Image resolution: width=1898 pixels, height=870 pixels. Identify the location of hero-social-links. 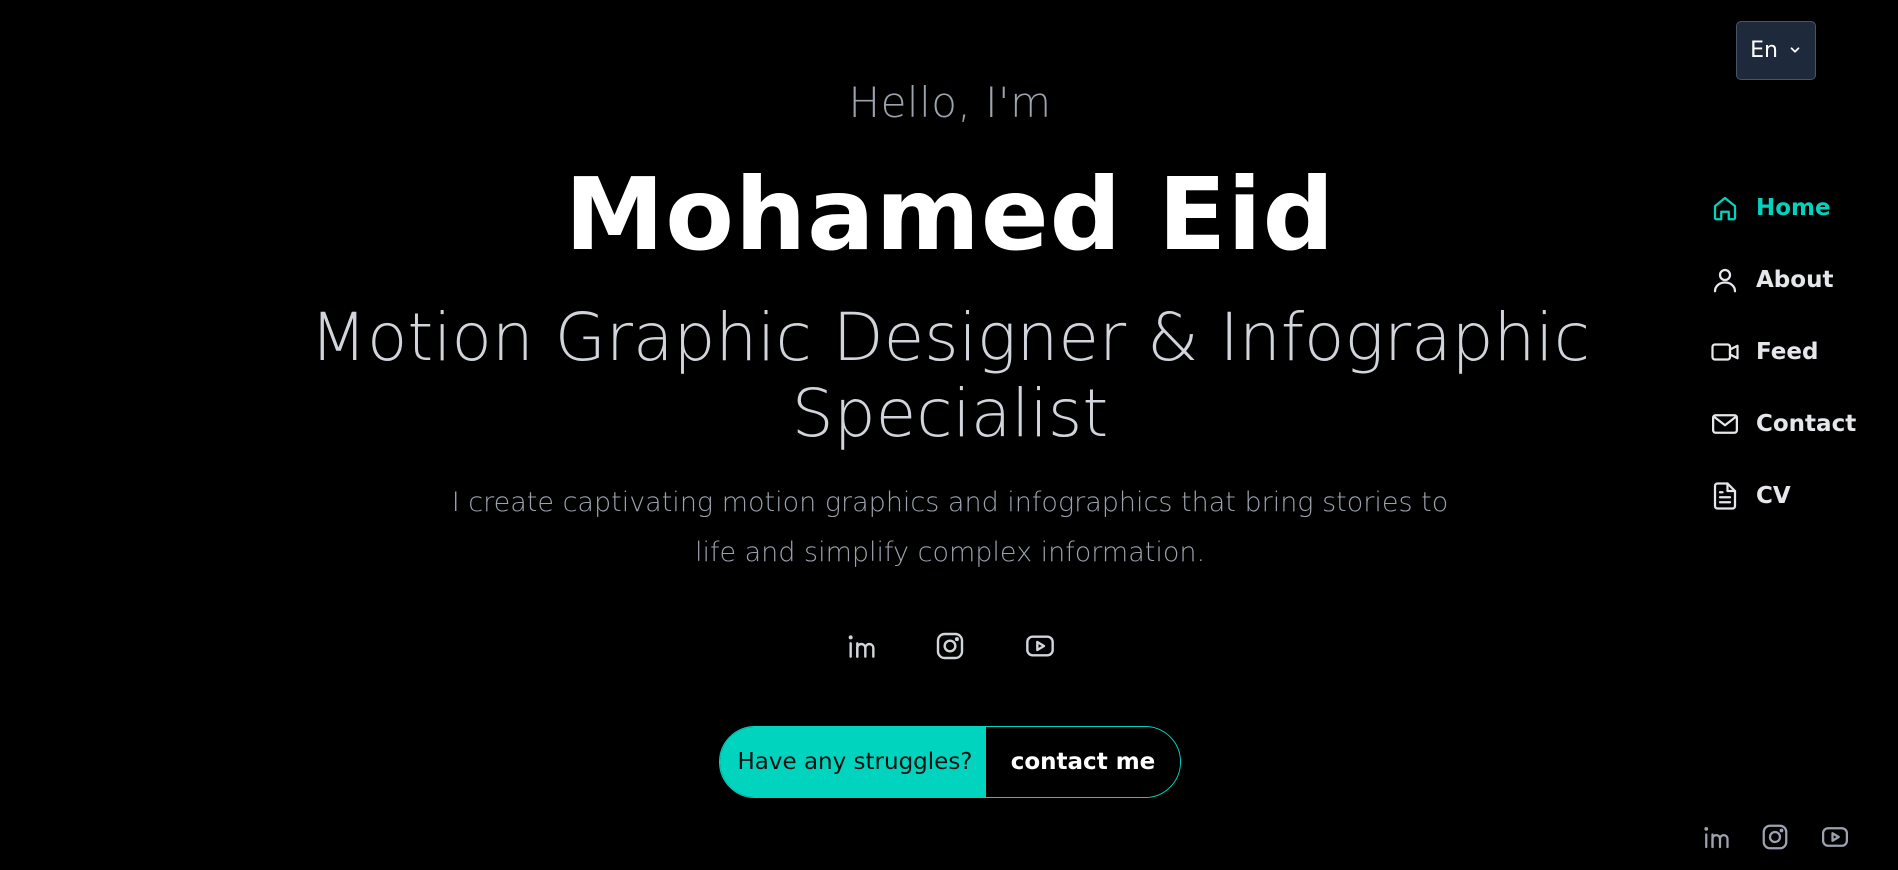
(950, 646).